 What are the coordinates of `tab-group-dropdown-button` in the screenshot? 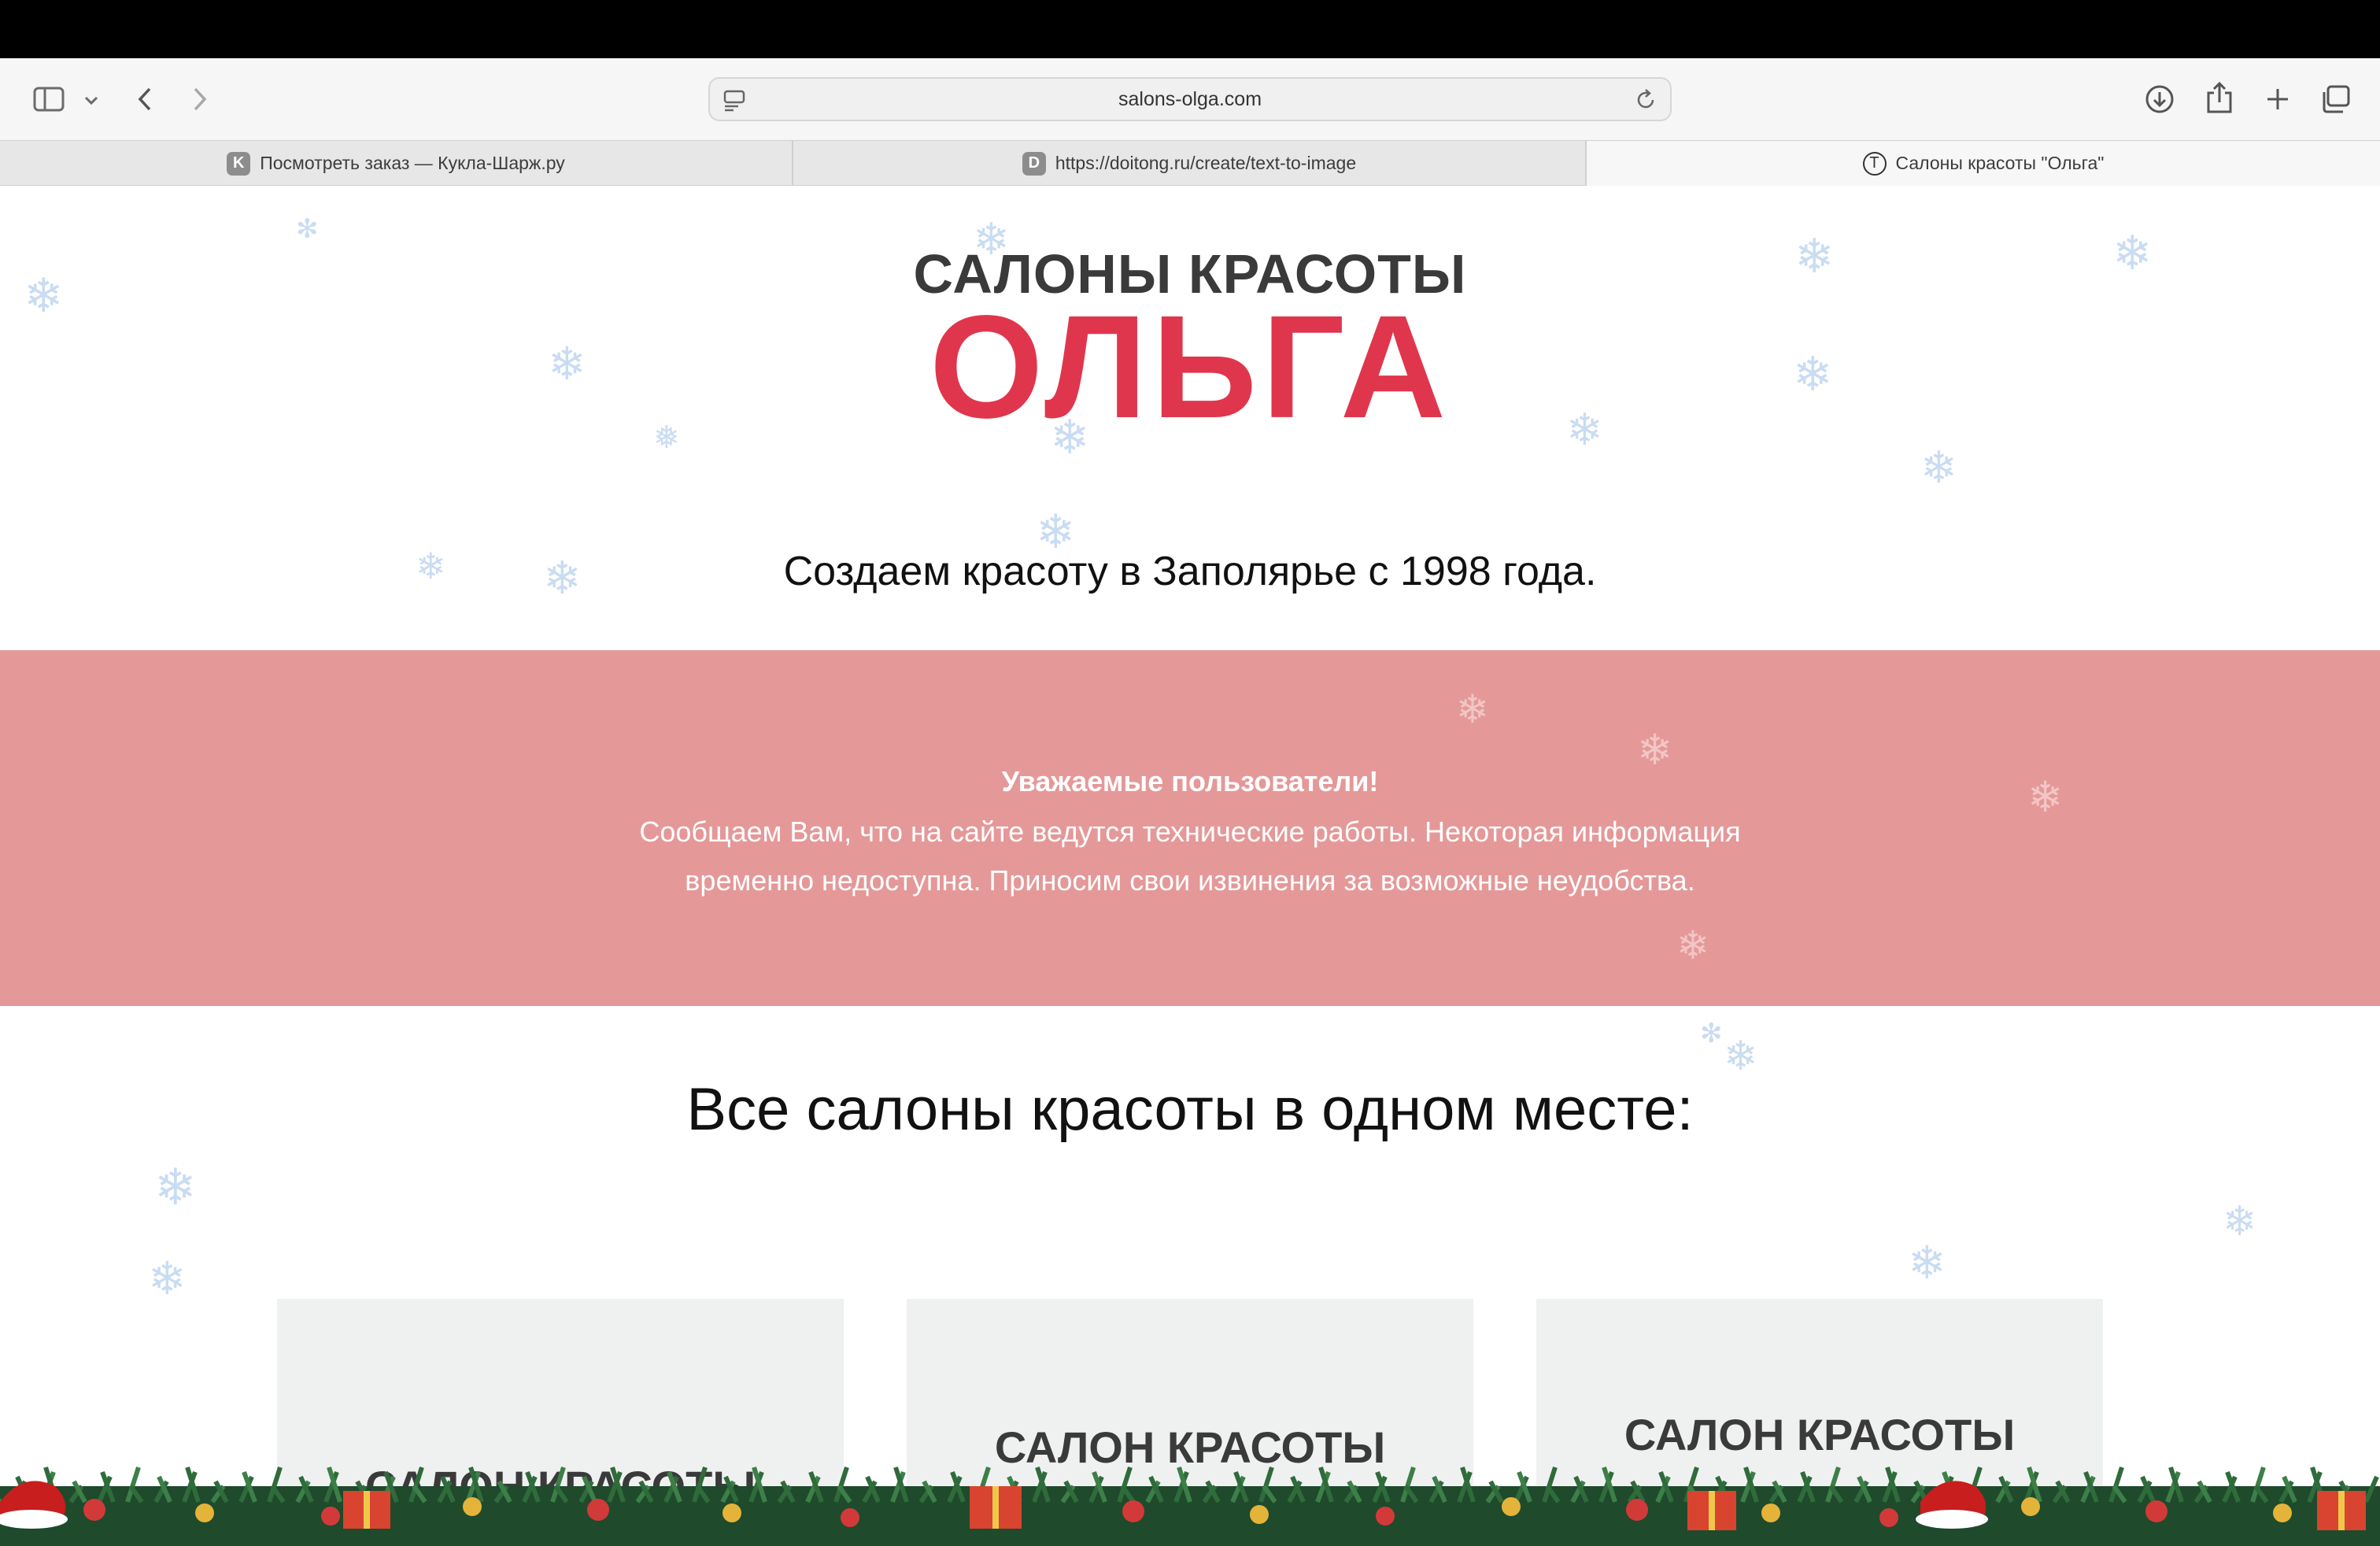 It's located at (91, 101).